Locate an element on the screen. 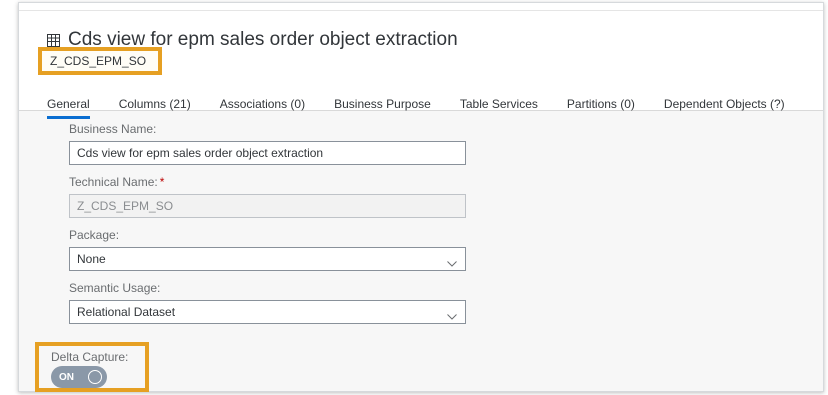 The width and height of the screenshot is (828, 395). technical-id-highlight: Z_CDS_EPM_SO is located at coordinates (100, 61).